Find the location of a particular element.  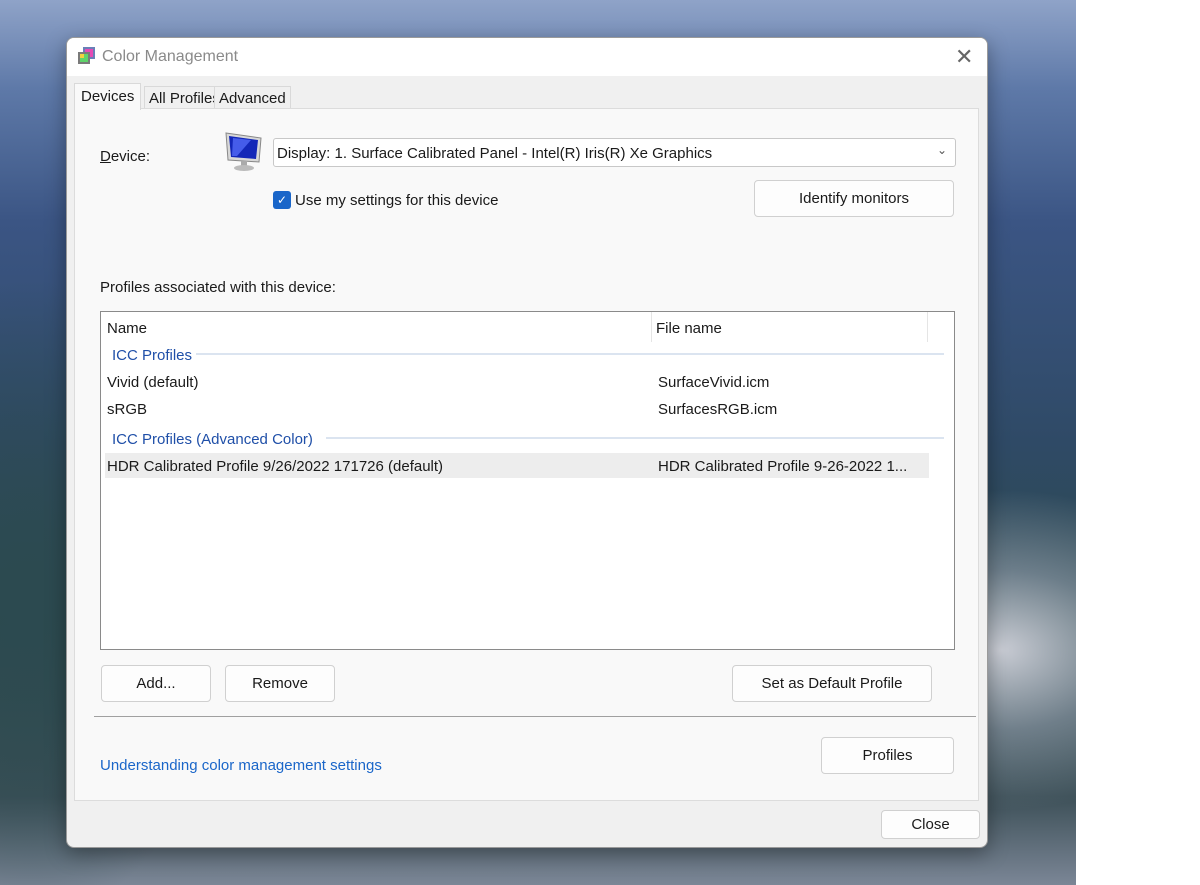

close-icon: ✕ is located at coordinates (964, 57).